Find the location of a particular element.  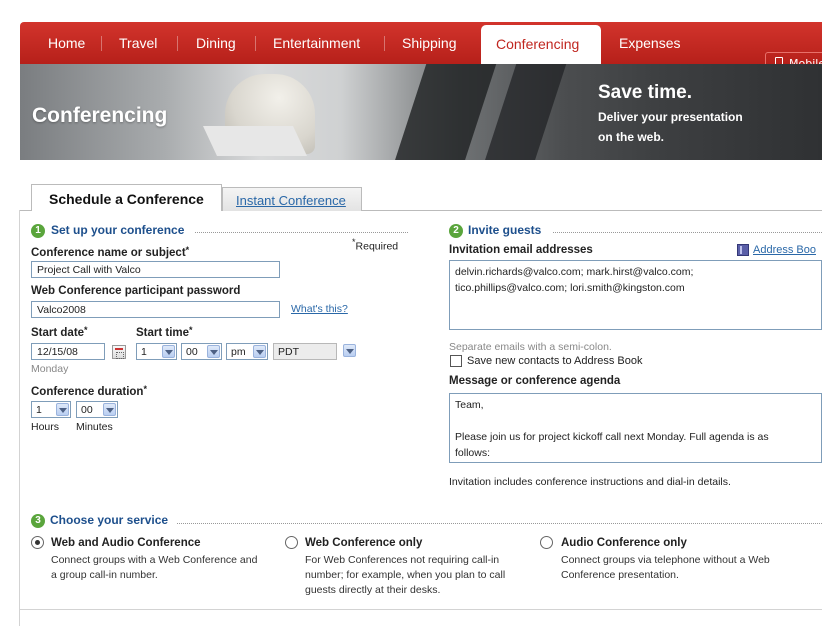

password-label: Web Conference participant password is located at coordinates (136, 291).